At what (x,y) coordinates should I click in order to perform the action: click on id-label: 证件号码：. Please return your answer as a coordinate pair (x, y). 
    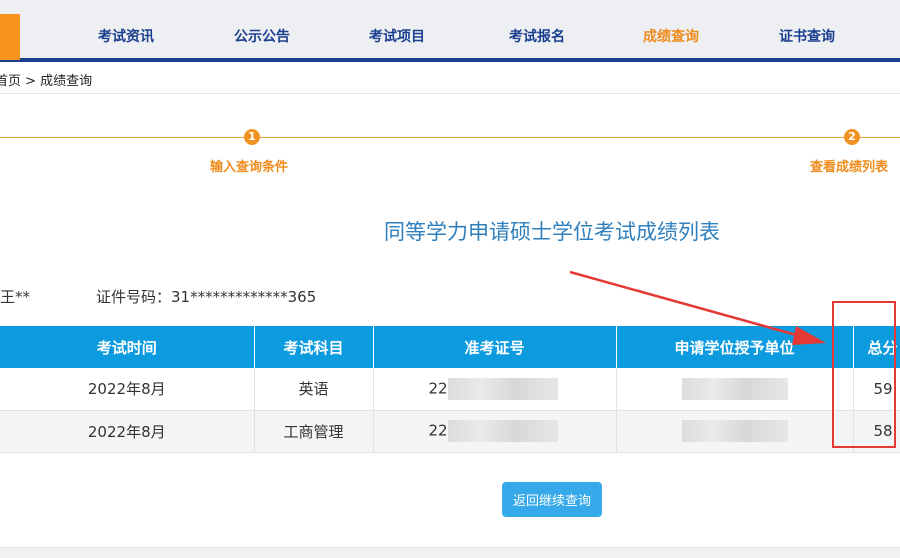
    Looking at the image, I should click on (134, 297).